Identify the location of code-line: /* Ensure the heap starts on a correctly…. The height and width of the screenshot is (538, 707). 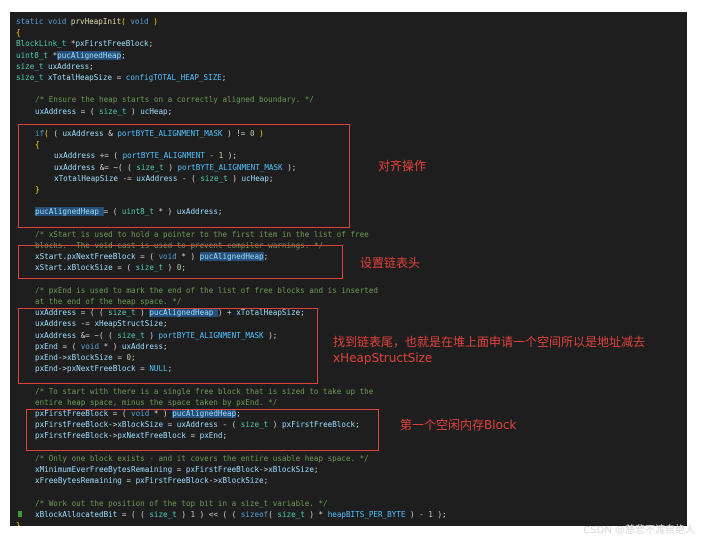
(174, 99).